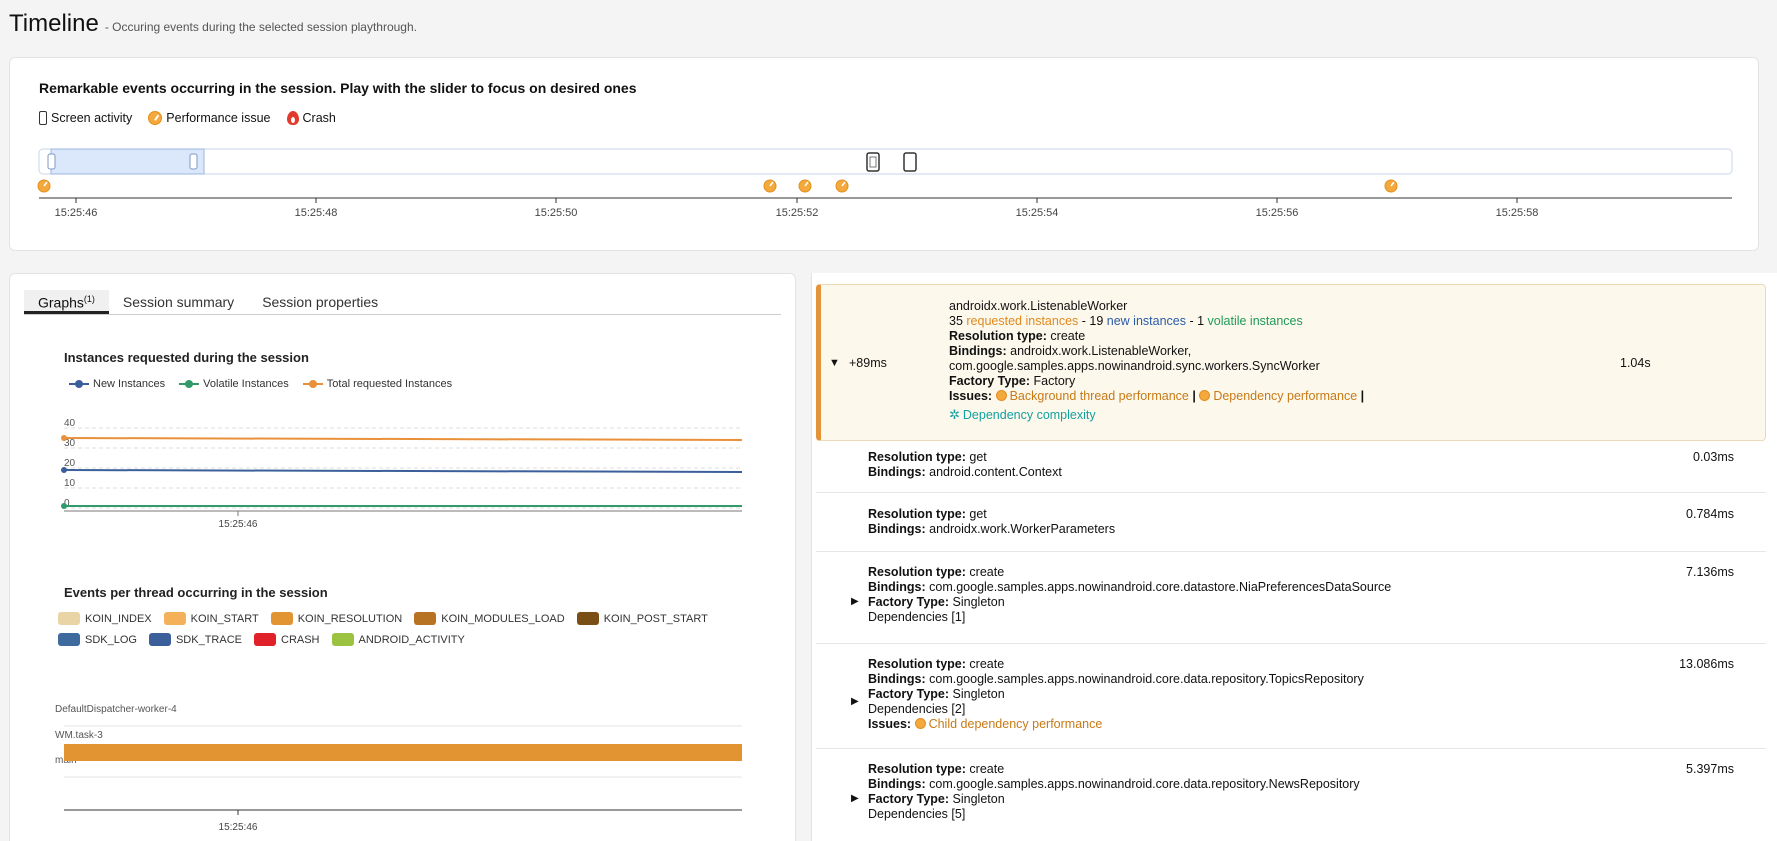  Describe the element at coordinates (1635, 363) in the screenshot. I see `main-duration: 1.04s` at that location.